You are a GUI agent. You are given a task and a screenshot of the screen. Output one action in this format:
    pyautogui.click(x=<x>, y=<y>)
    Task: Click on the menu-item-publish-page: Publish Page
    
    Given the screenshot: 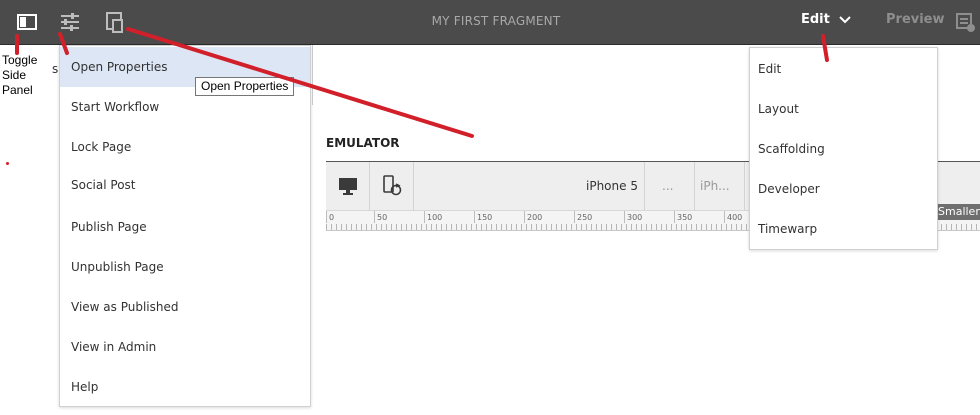 What is the action you would take?
    pyautogui.click(x=185, y=227)
    